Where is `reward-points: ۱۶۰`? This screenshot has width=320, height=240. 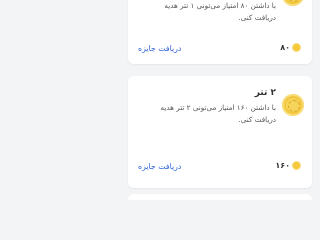
reward-points: ۱۶۰ is located at coordinates (287, 165).